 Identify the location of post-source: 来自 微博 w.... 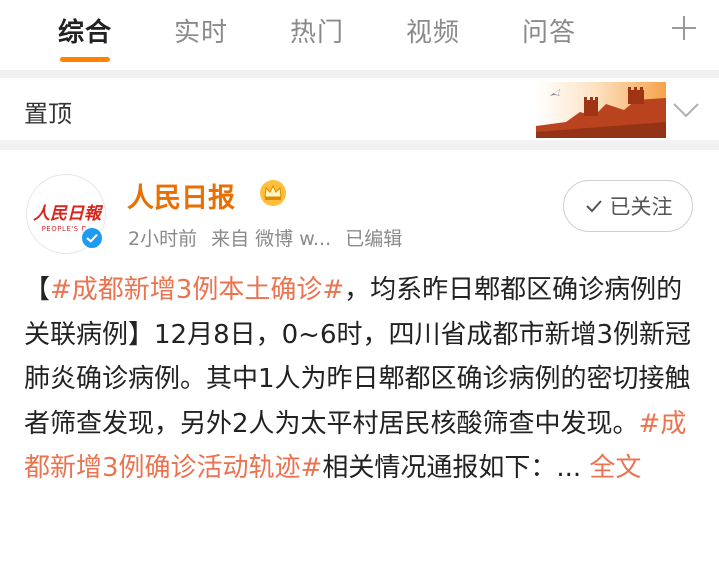
(271, 239).